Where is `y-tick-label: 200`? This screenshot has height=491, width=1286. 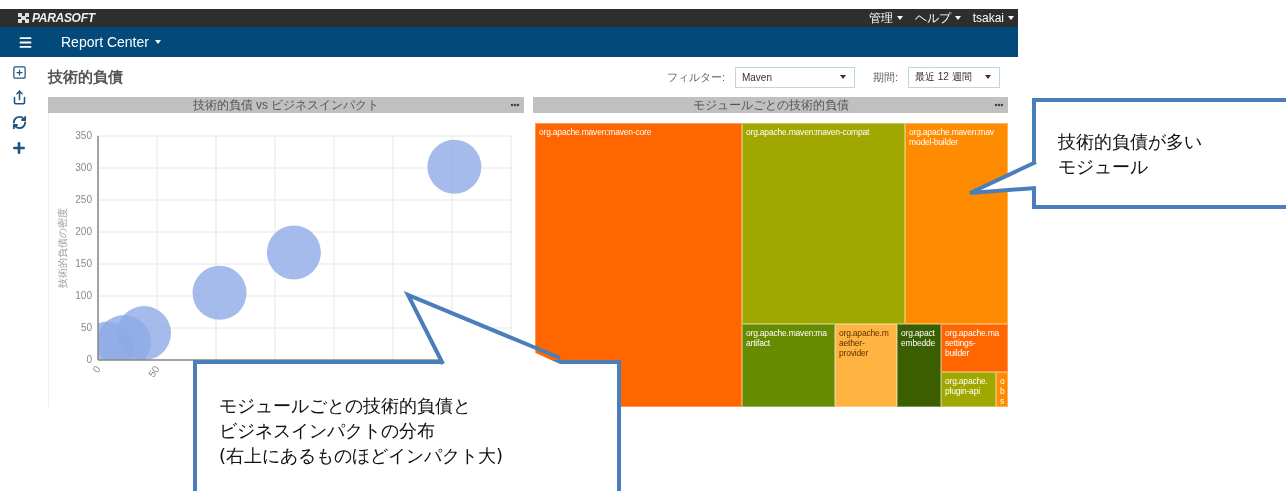
y-tick-label: 200 is located at coordinates (83, 231).